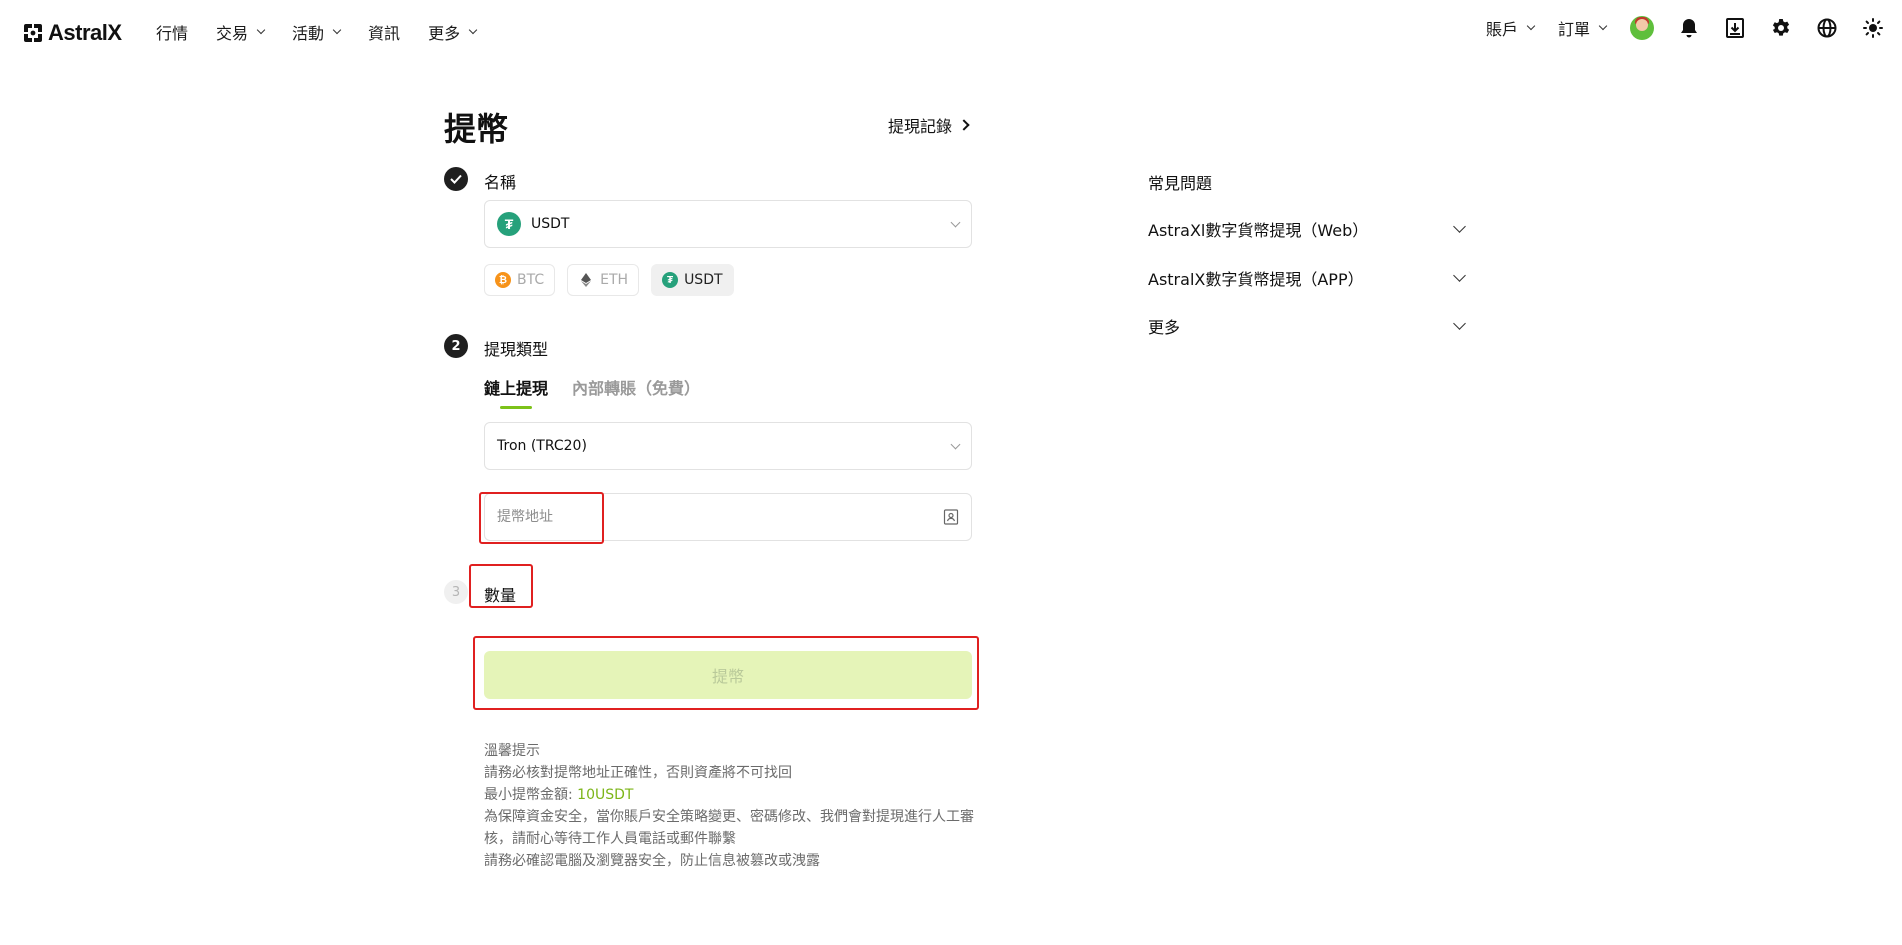 This screenshot has width=1902, height=945. What do you see at coordinates (964, 125) in the screenshot?
I see `chevron-right-icon` at bounding box center [964, 125].